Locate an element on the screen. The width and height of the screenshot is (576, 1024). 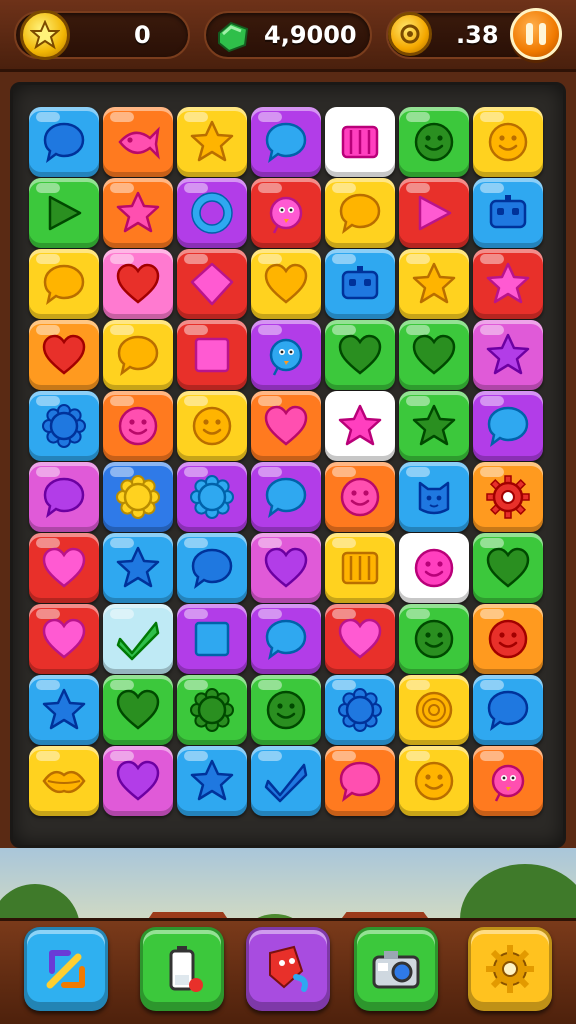
tile-r8-c4 is located at coordinates (286, 639).